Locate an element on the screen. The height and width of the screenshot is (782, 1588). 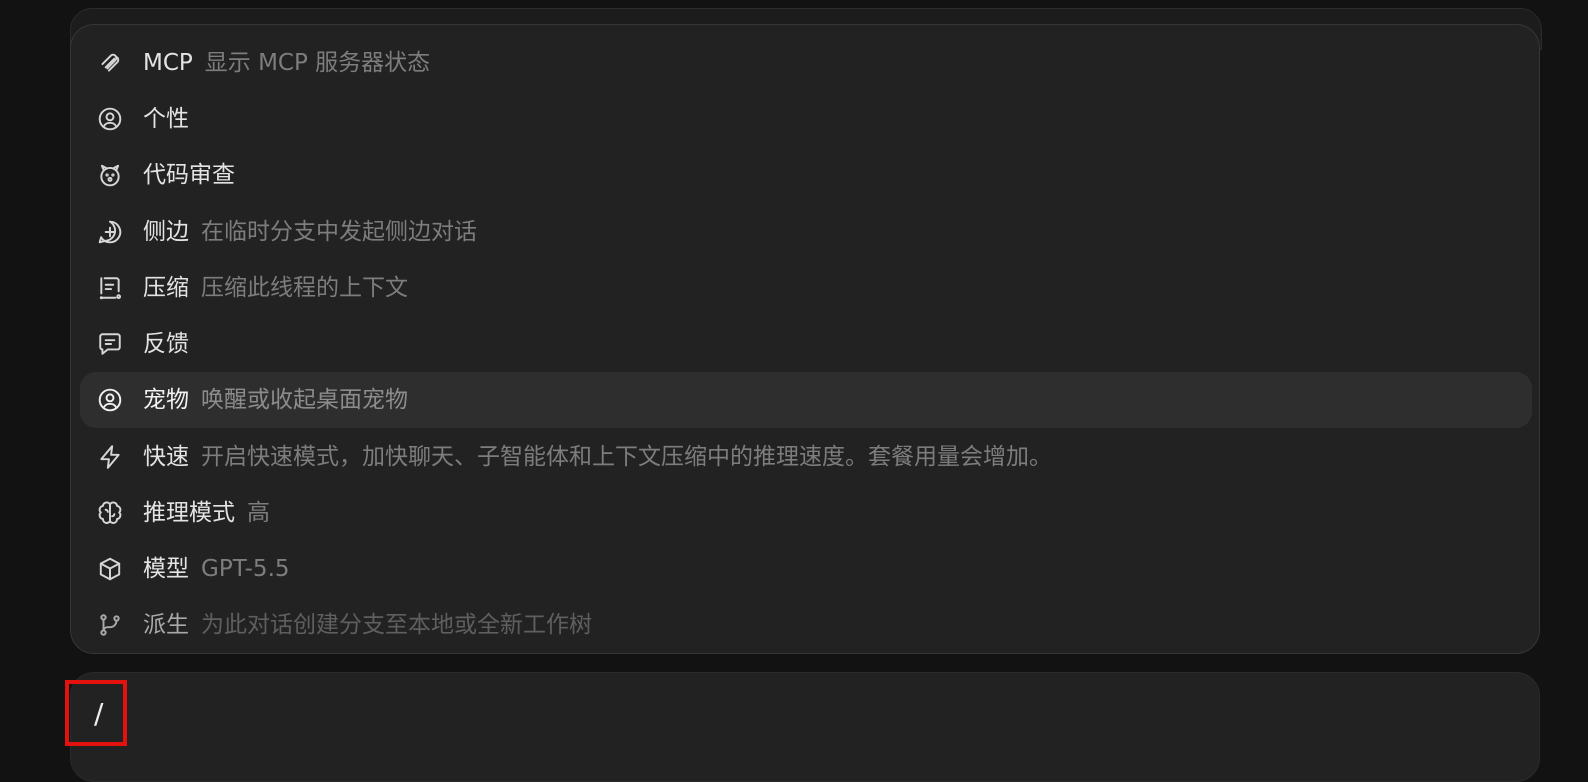
command-description: 唤醒或收起桌面宠物 is located at coordinates (304, 400).